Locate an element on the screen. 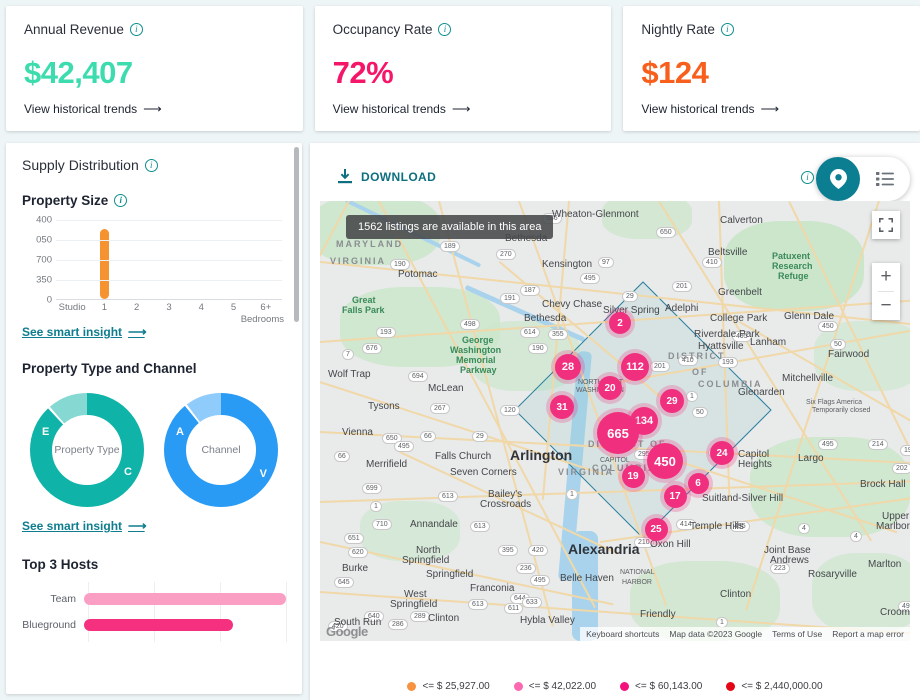 This screenshot has height=700, width=920. map-data-credit: Map data ©2023 Google is located at coordinates (716, 634).